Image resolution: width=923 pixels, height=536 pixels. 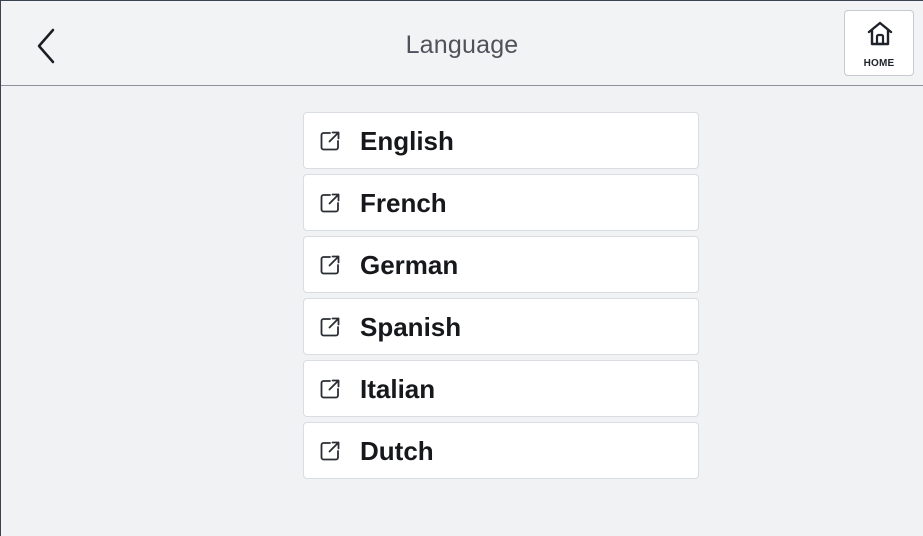 I want to click on home-button: HOME, so click(x=879, y=43).